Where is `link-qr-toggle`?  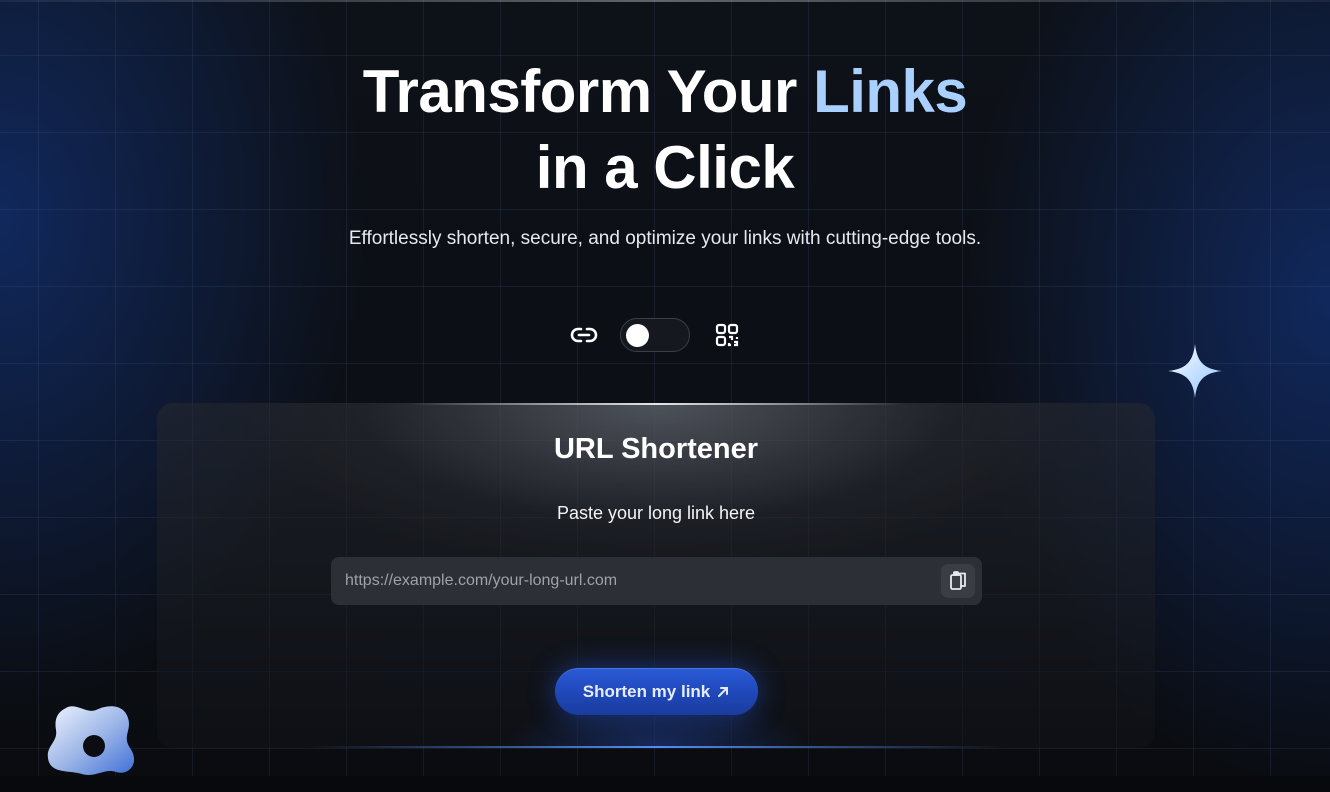 link-qr-toggle is located at coordinates (655, 335).